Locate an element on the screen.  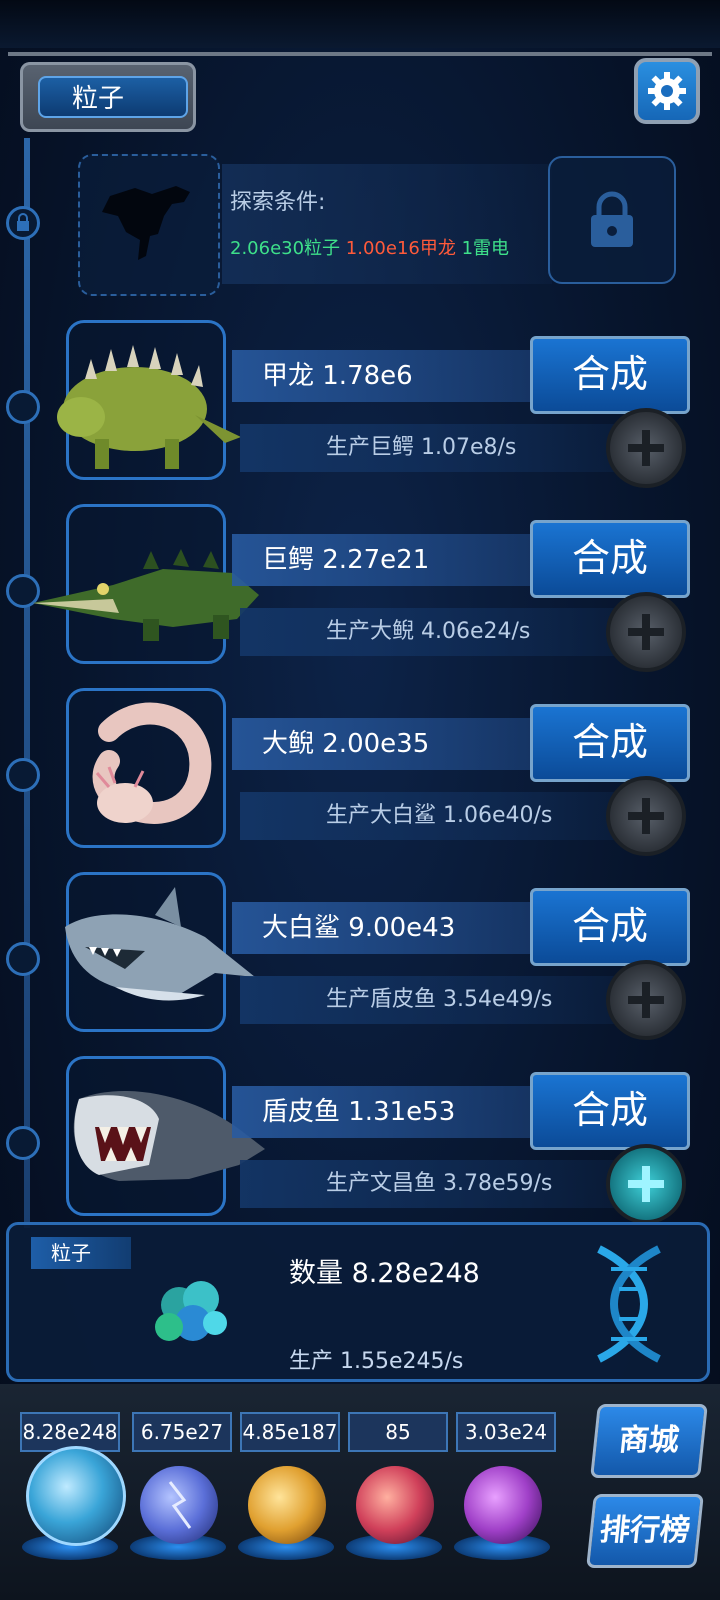
lightning-orb-button is located at coordinates (179, 1505).